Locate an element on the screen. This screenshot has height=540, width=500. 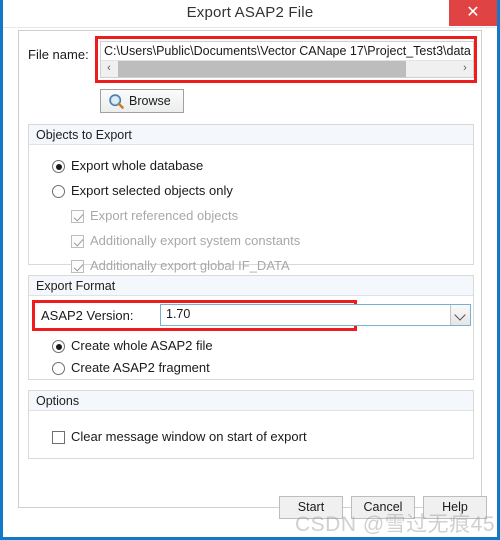
start-button: Start is located at coordinates (311, 507).